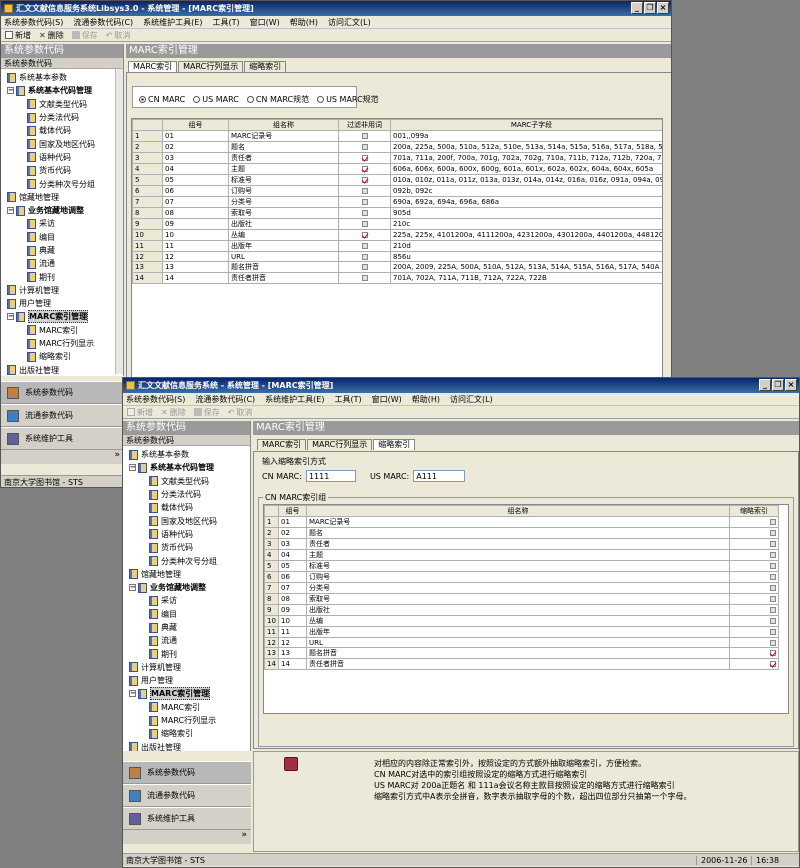 This screenshot has width=800, height=868. Describe the element at coordinates (292, 577) in the screenshot. I see `group-number-cell: 06` at that location.